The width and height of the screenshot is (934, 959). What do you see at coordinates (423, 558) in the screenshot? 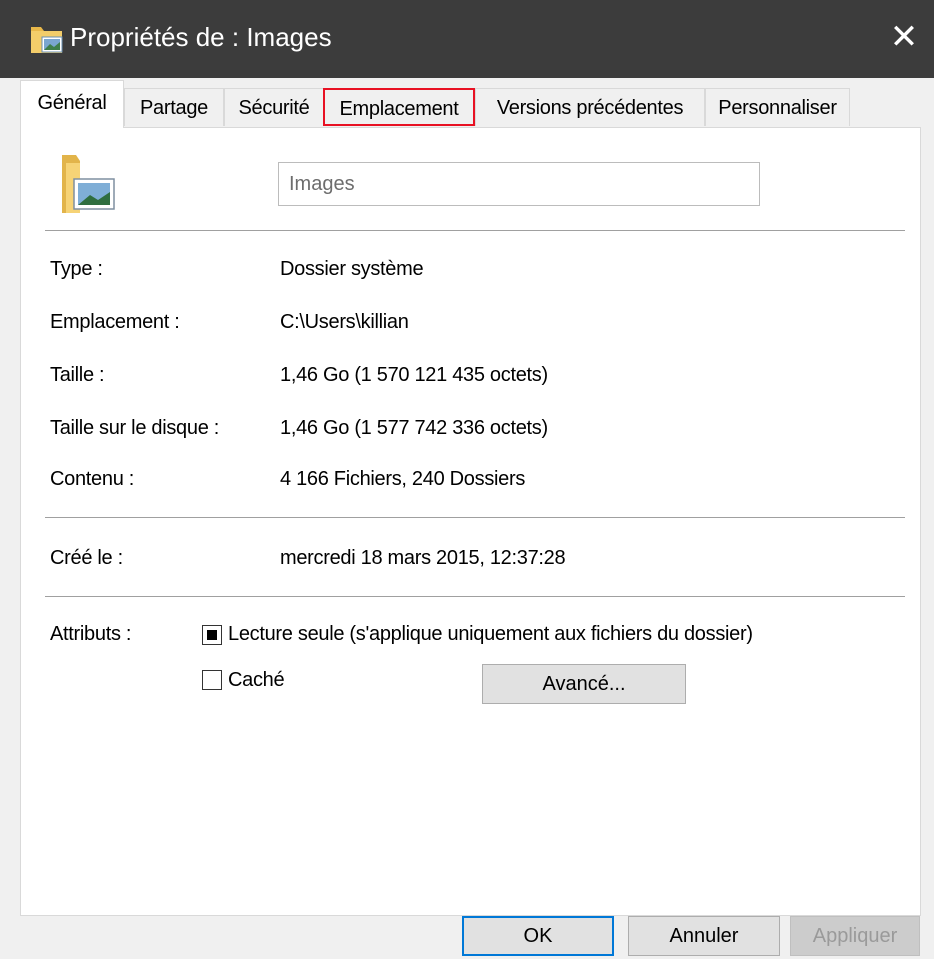
I see `created-value: mercredi 18 mars 2015, 12:37:28` at bounding box center [423, 558].